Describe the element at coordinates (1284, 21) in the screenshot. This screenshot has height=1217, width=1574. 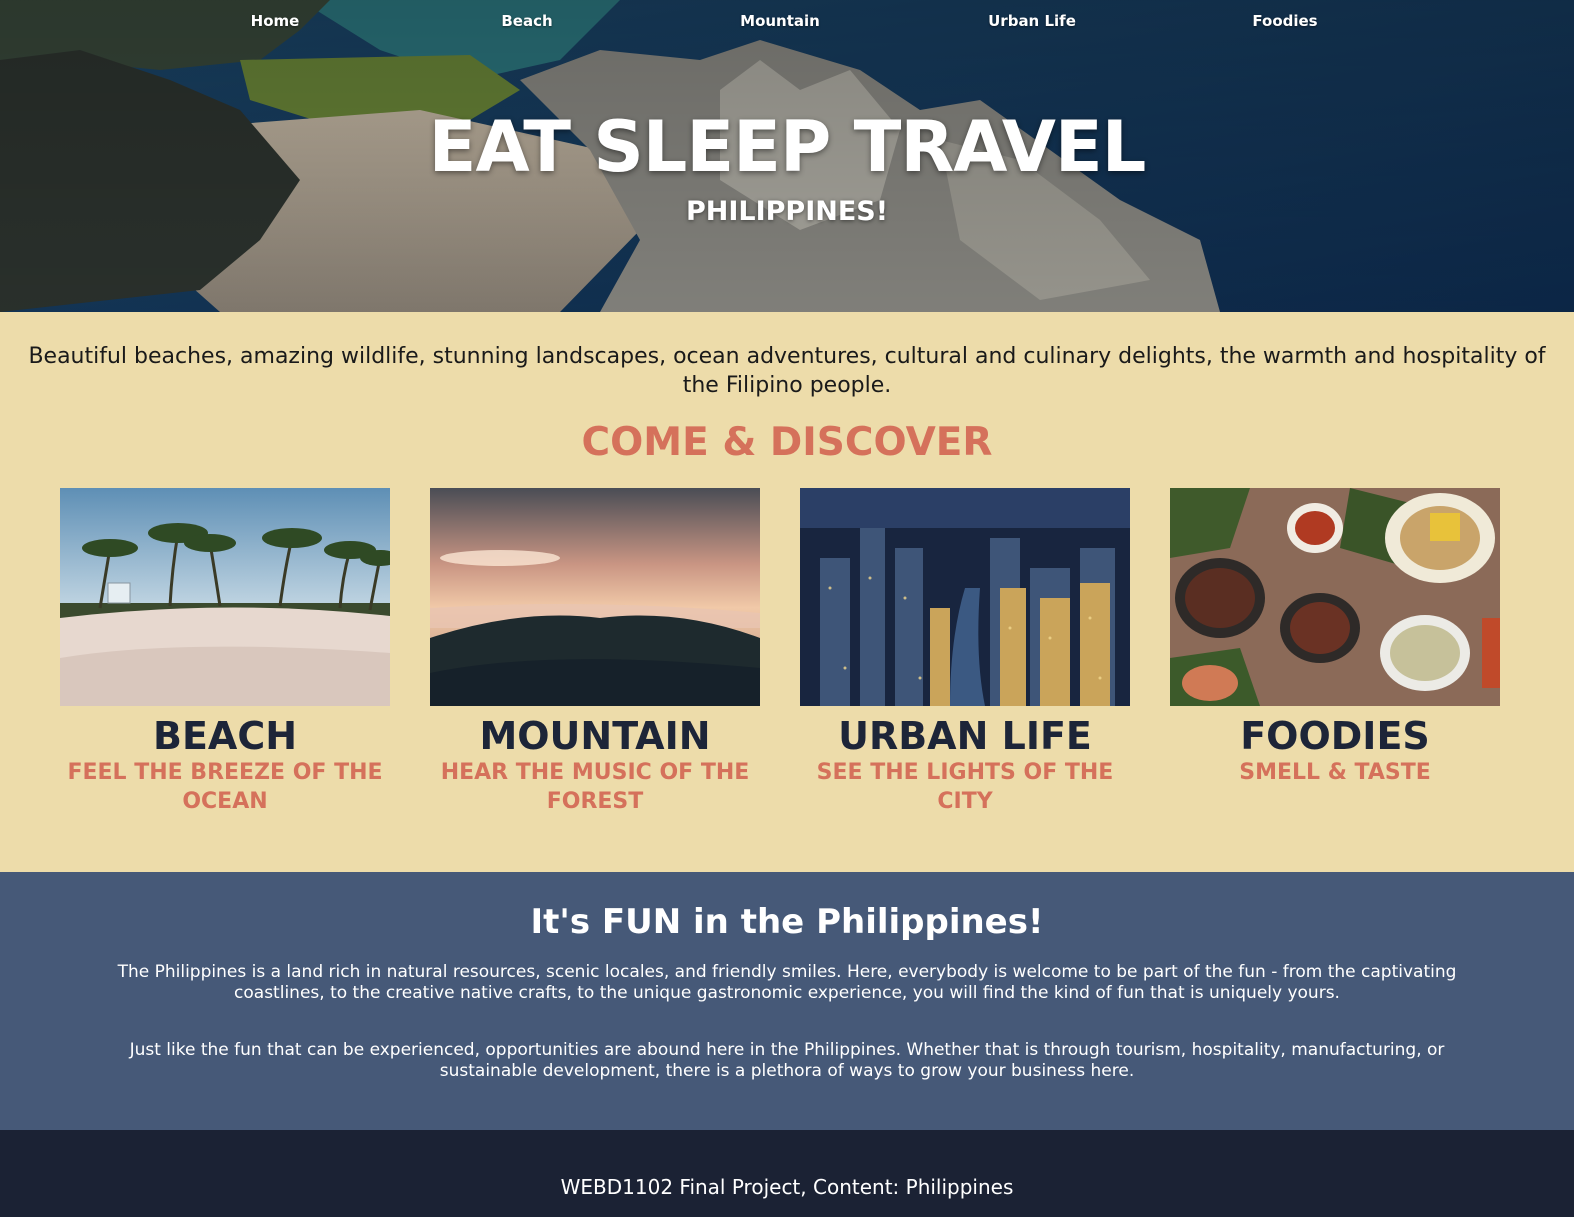
I see `nav-foodies-link: Foodies` at that location.